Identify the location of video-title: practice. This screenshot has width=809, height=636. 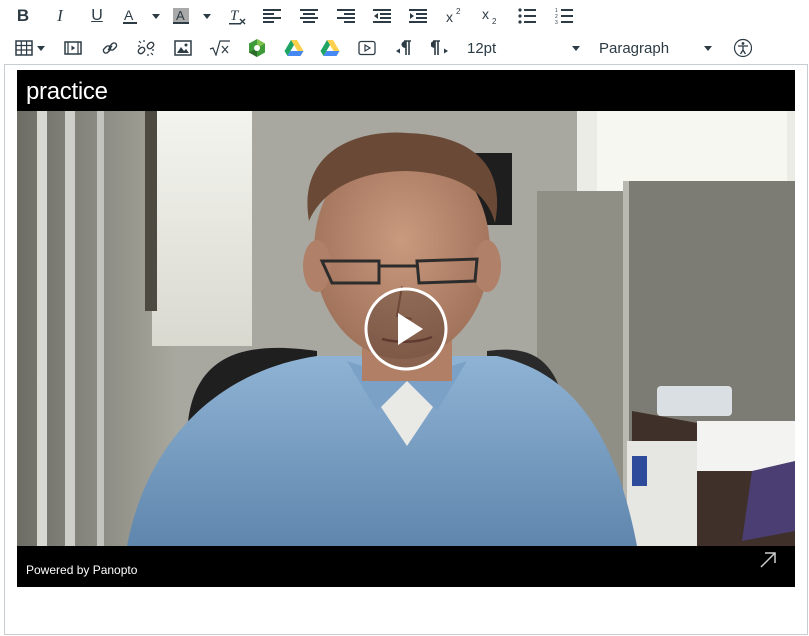
(67, 91).